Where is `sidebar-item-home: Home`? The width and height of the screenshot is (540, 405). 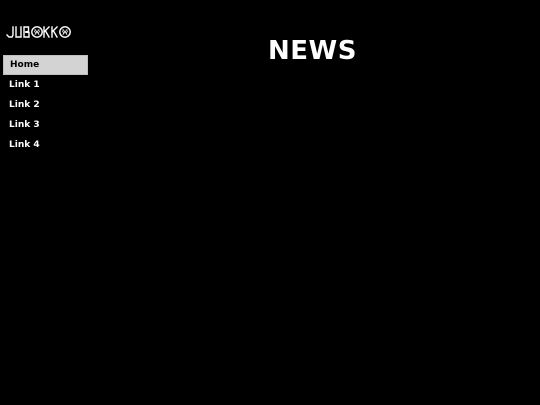 sidebar-item-home: Home is located at coordinates (45, 65).